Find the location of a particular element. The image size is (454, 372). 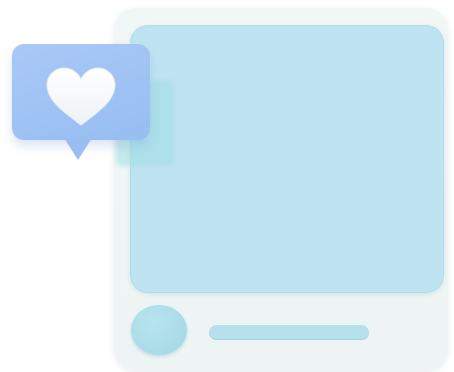

heart-icon-svg is located at coordinates (81, 96).